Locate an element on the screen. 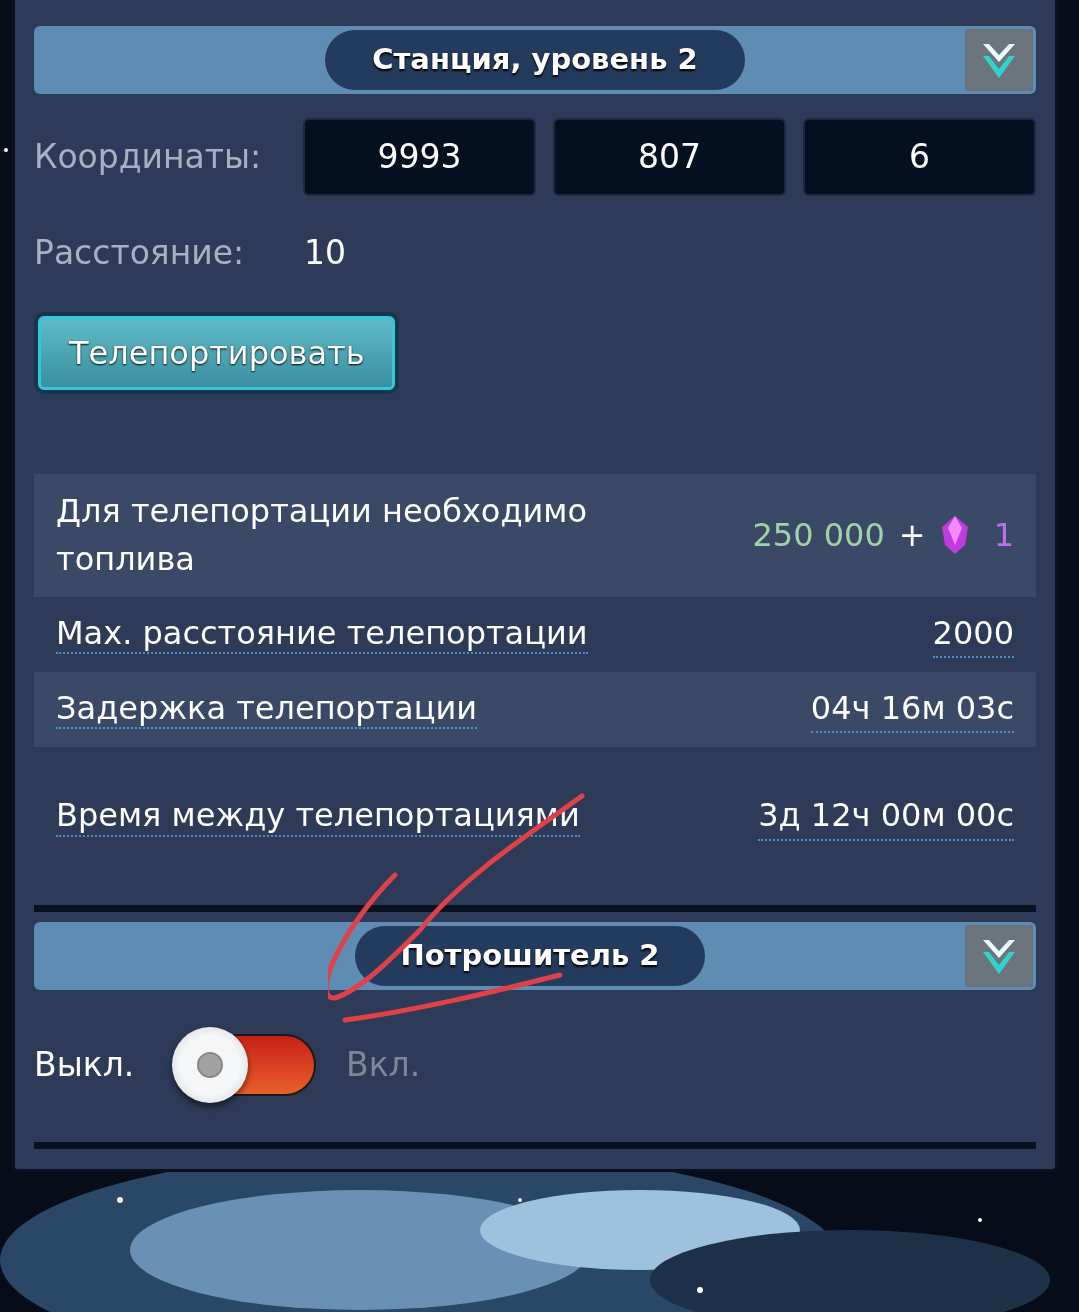 Image resolution: width=1079 pixels, height=1312 pixels. distance-label: Расстояние: is located at coordinates (140, 253).